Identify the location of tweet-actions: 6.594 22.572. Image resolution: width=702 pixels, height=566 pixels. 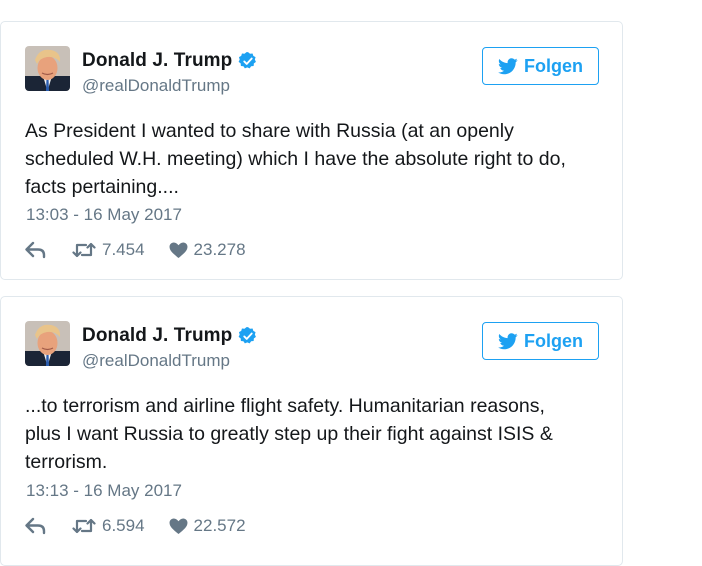
(135, 526).